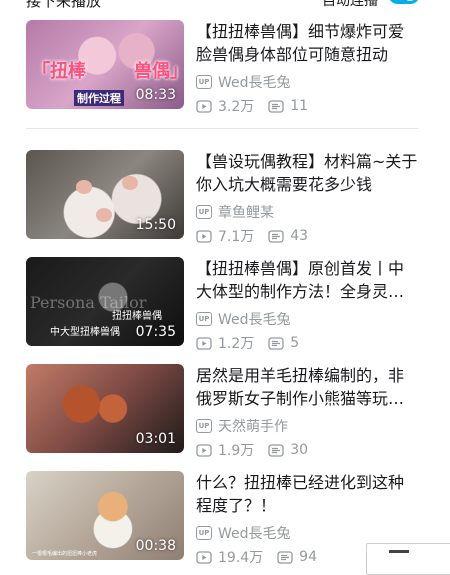 This screenshot has height=575, width=450. What do you see at coordinates (105, 194) in the screenshot?
I see `video-thumbnail: 15:50` at bounding box center [105, 194].